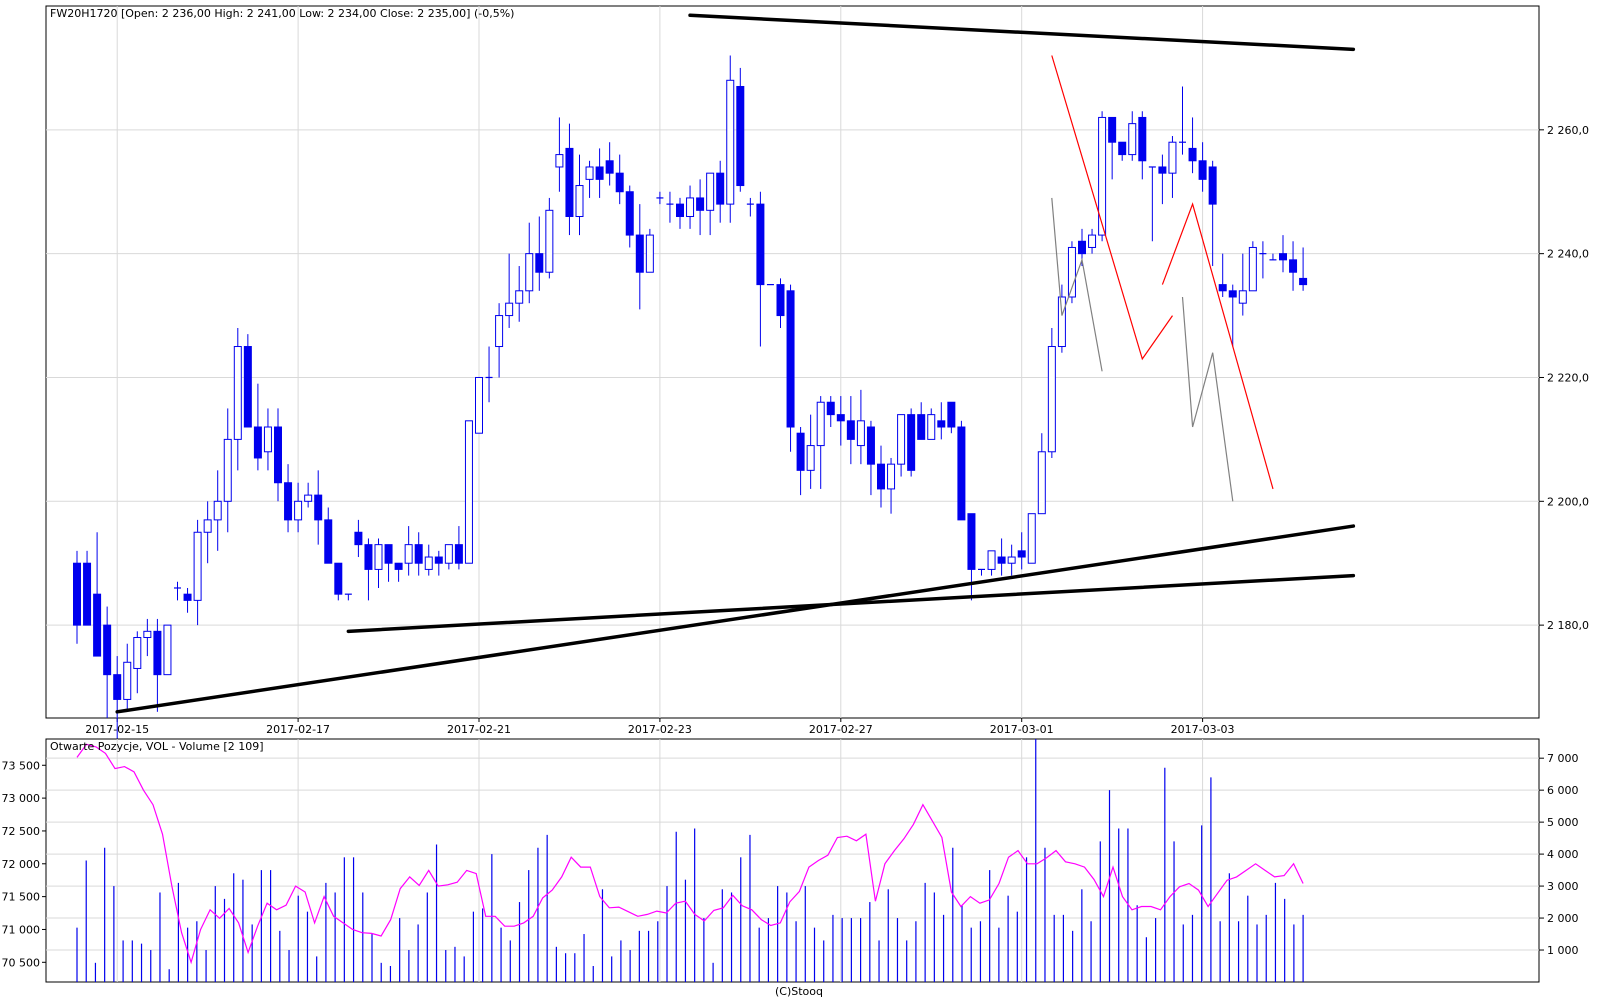 This screenshot has height=1004, width=1600. What do you see at coordinates (1568, 501) in the screenshot?
I see `price-y-tick-label: 2 200,0` at bounding box center [1568, 501].